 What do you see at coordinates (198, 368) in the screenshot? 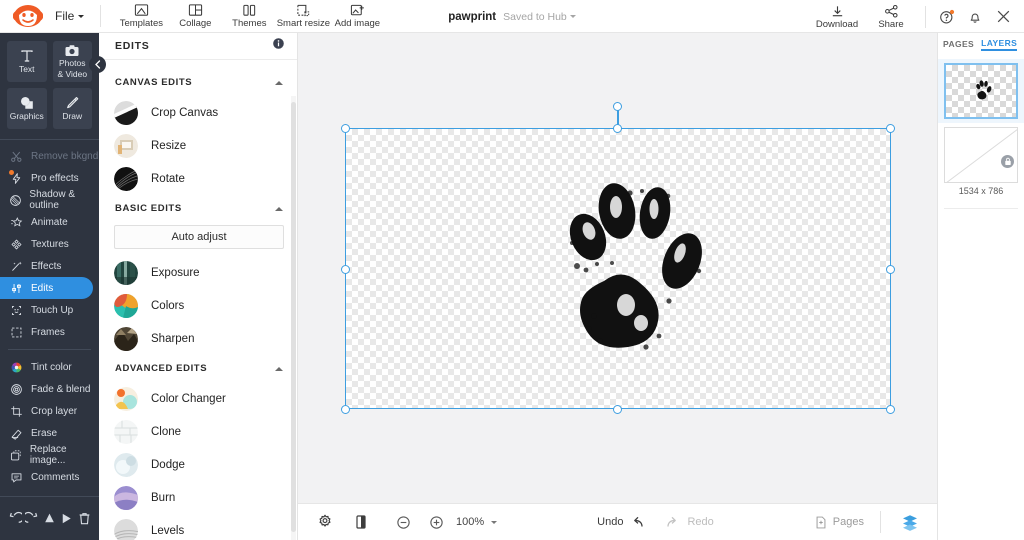
I see `section-advanced-edits: ADVANCED EDITS` at bounding box center [198, 368].